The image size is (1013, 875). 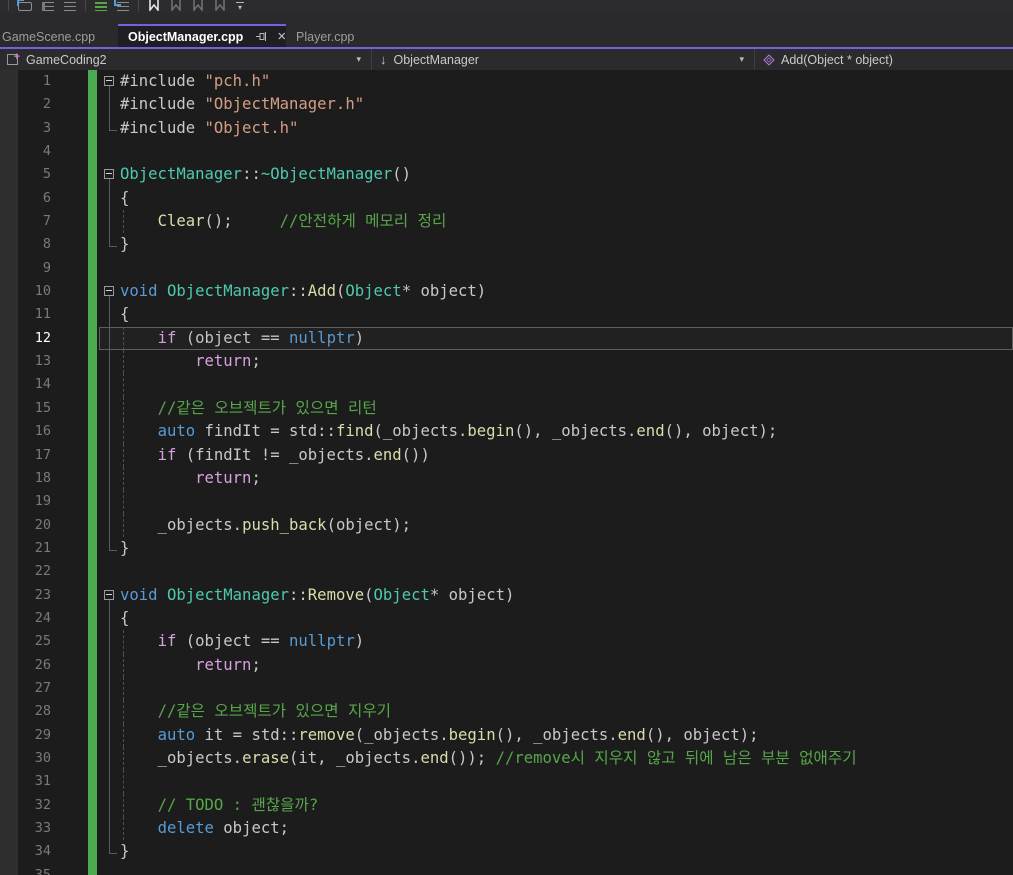 What do you see at coordinates (506, 268) in the screenshot?
I see `code-line-9: 9` at bounding box center [506, 268].